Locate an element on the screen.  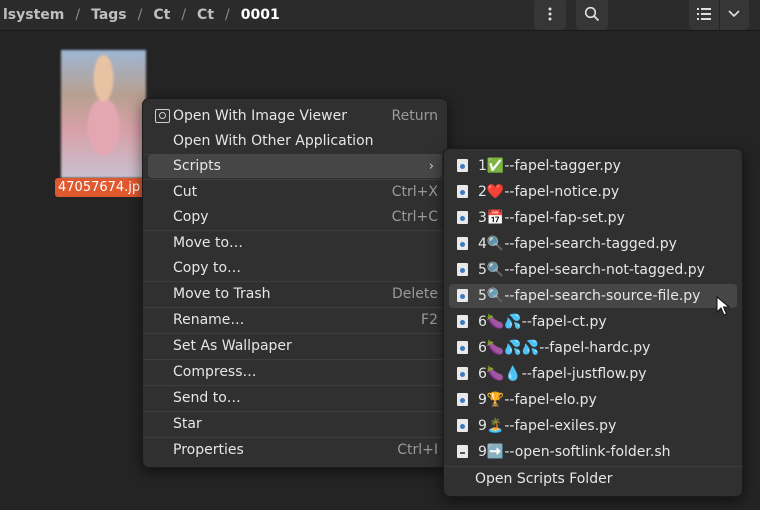
script-item-label: 5🔍--fapel-search-source-file.py is located at coordinates (589, 296).